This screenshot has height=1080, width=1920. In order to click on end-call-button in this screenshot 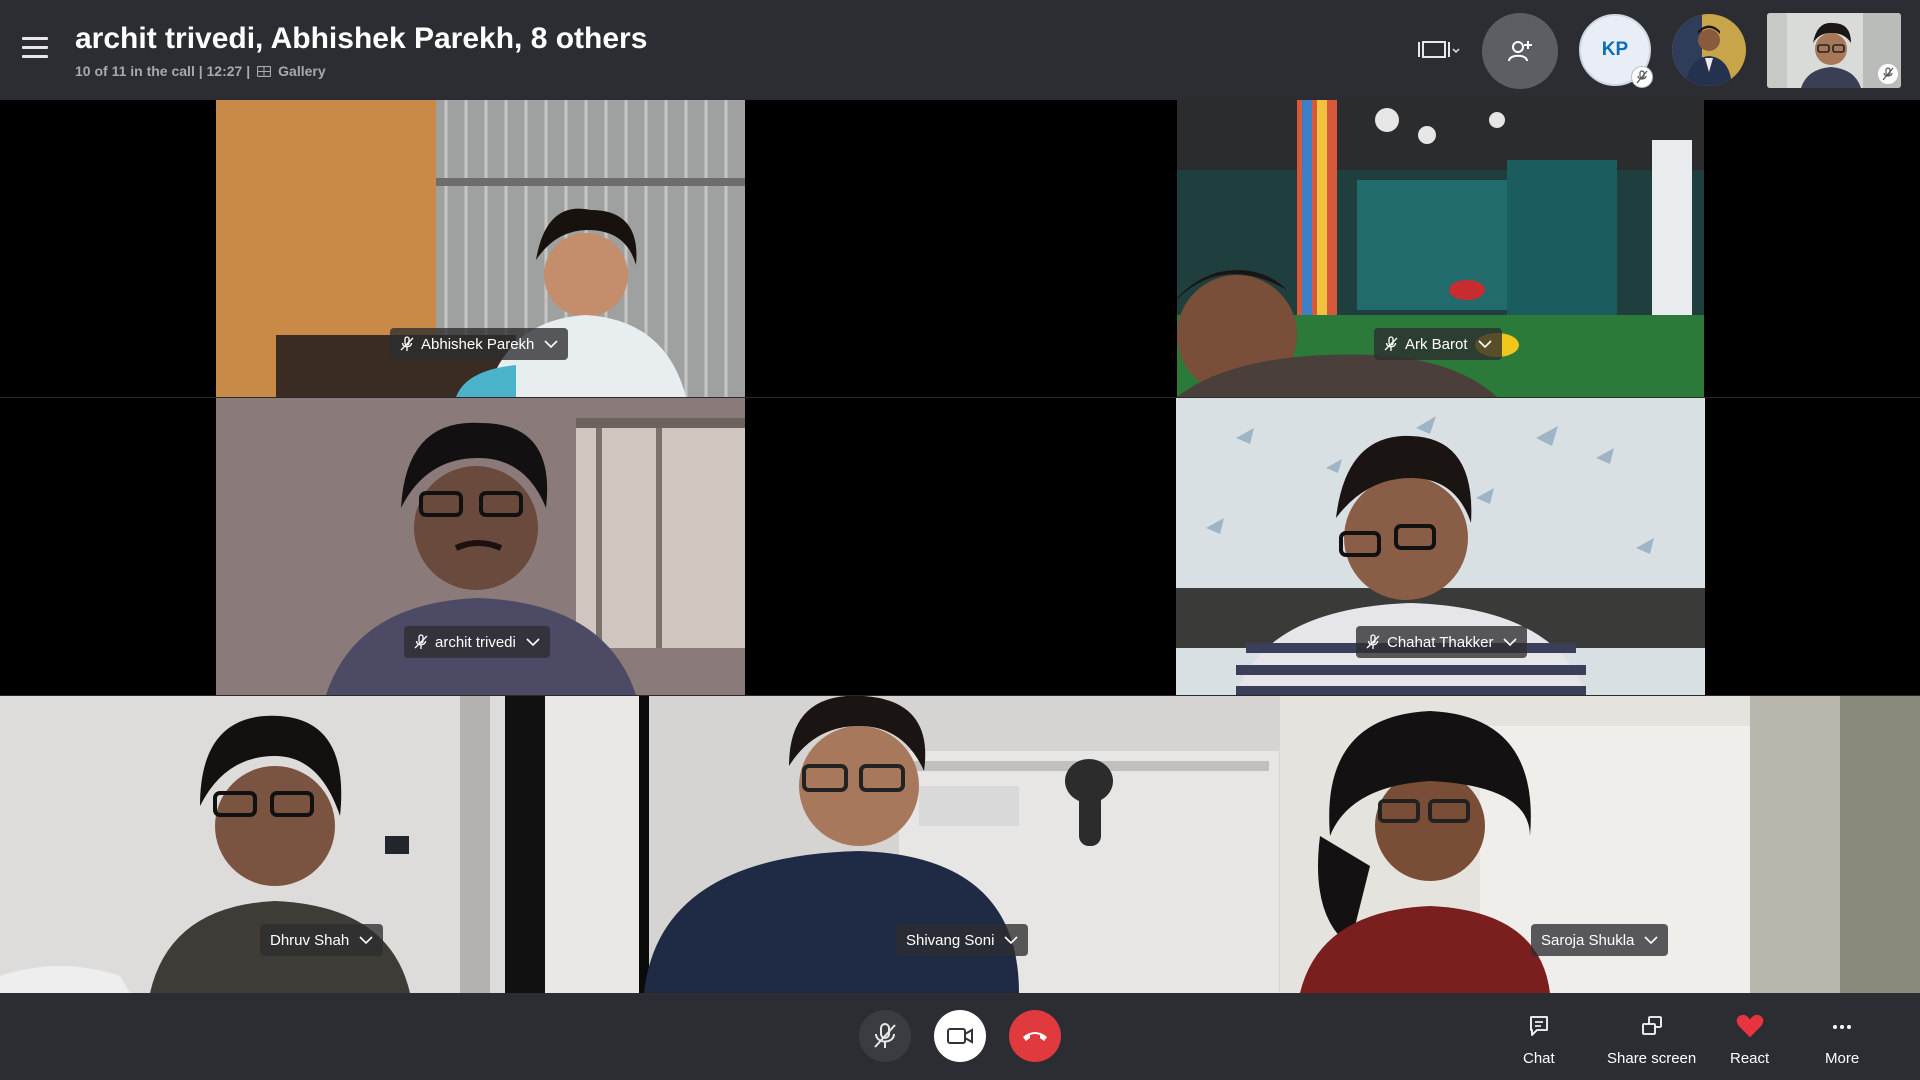, I will do `click(1035, 1036)`.